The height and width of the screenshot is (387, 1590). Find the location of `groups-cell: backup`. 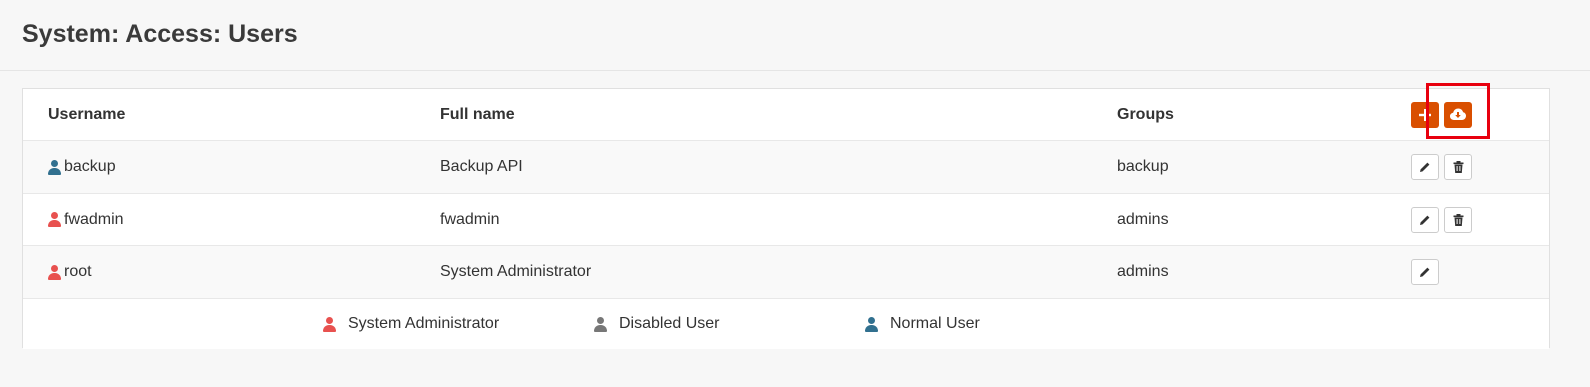

groups-cell: backup is located at coordinates (1143, 166).